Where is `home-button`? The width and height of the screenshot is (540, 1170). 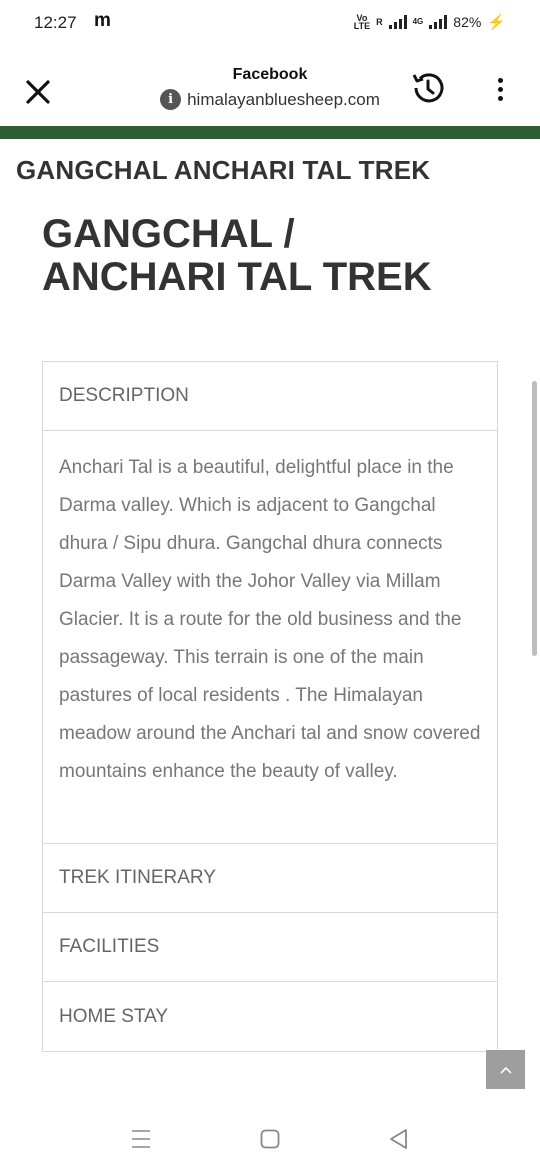 home-button is located at coordinates (270, 1139).